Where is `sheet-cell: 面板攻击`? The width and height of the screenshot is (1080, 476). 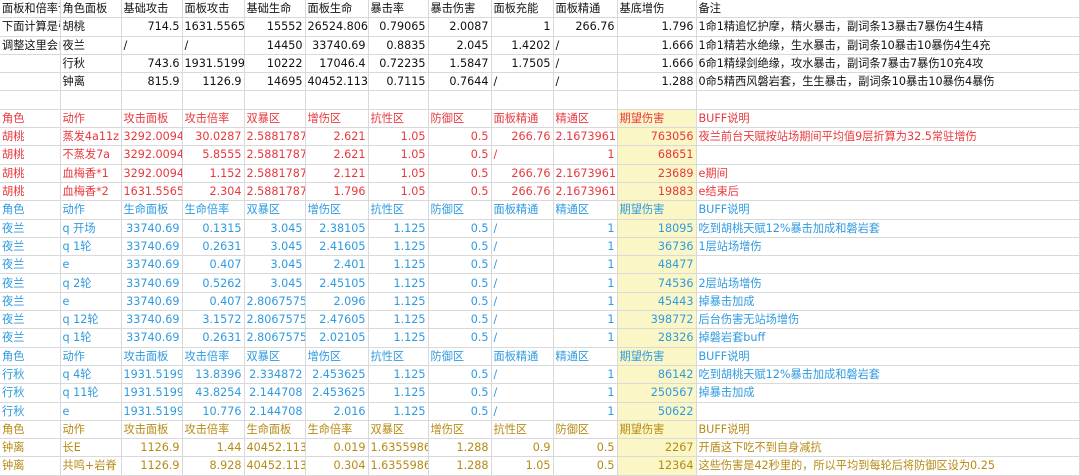
sheet-cell: 面板攻击 is located at coordinates (213, 9).